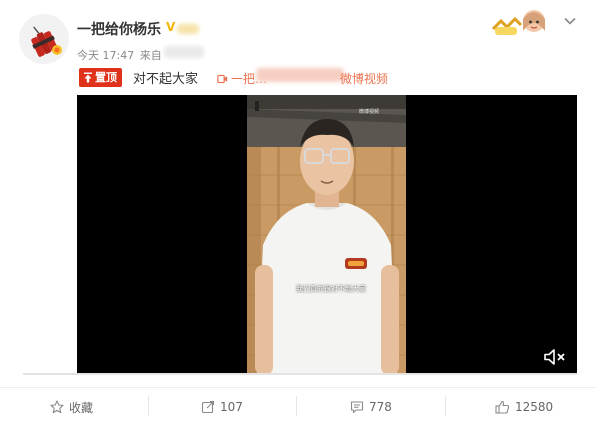 This screenshot has width=595, height=425. Describe the element at coordinates (81, 407) in the screenshot. I see `favorite-label: 收藏` at that location.